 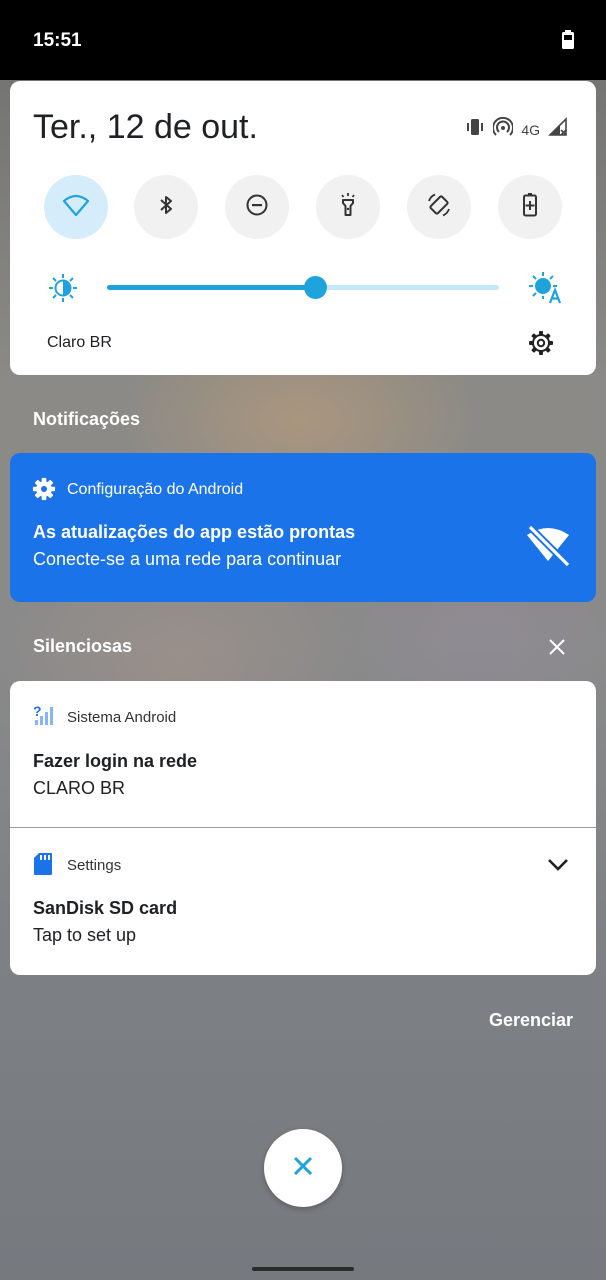 I want to click on flashlight-tile, so click(x=348, y=207).